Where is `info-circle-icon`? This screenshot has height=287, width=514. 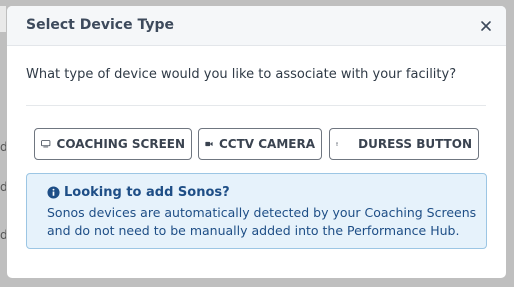 info-circle-icon is located at coordinates (53, 192).